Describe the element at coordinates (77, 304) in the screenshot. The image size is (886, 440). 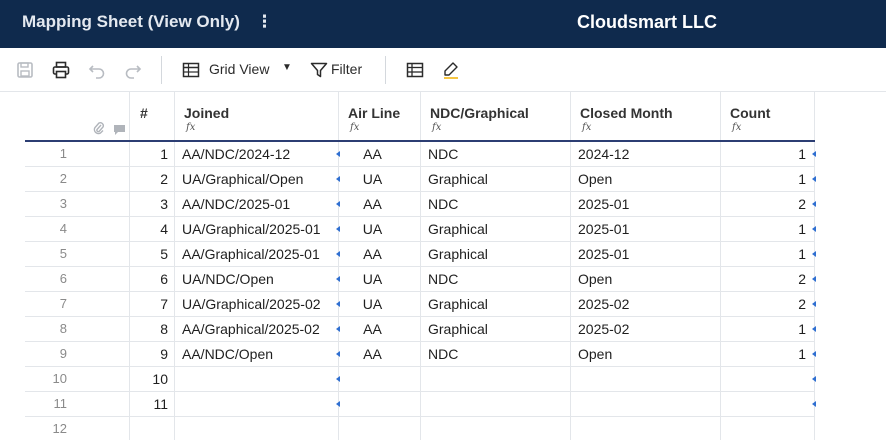
I see `row-number: 7` at that location.